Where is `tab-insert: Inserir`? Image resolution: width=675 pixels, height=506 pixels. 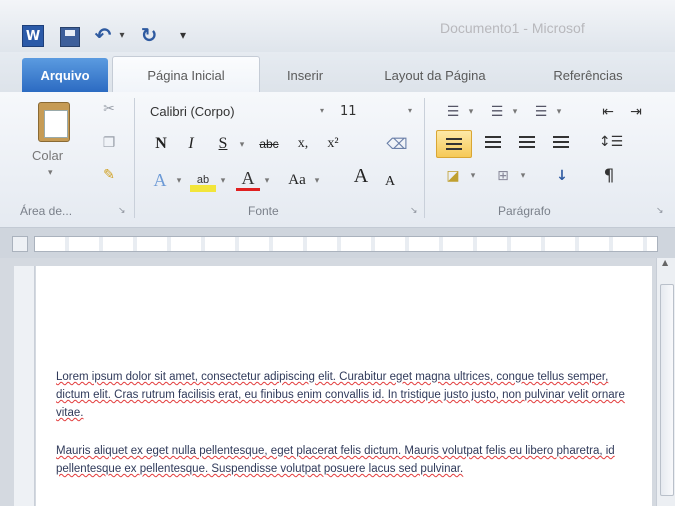 tab-insert: Inserir is located at coordinates (305, 75).